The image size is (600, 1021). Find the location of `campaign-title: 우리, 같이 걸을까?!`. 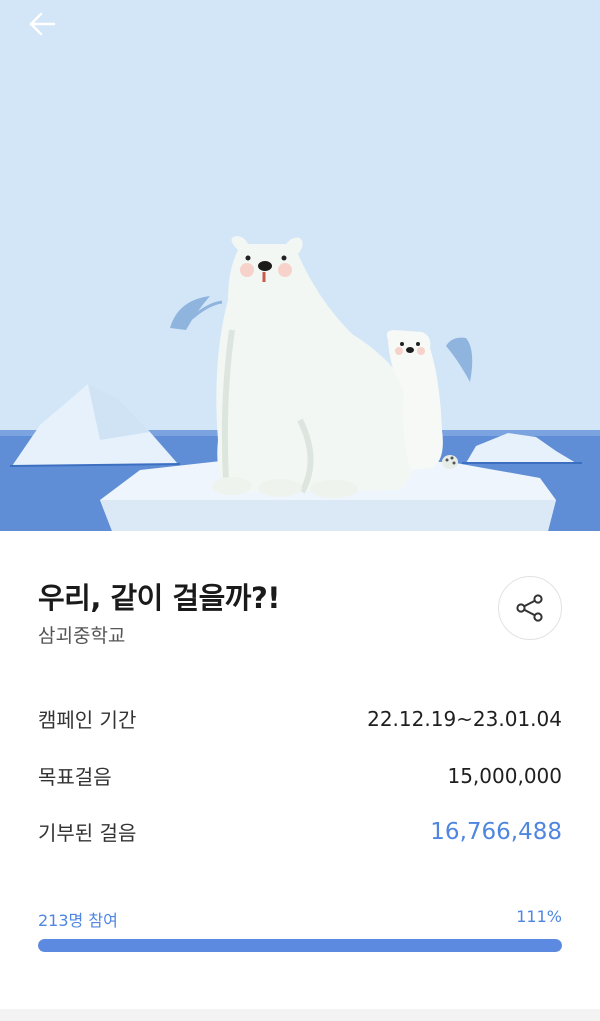

campaign-title: 우리, 같이 걸을까?! is located at coordinates (159, 598).